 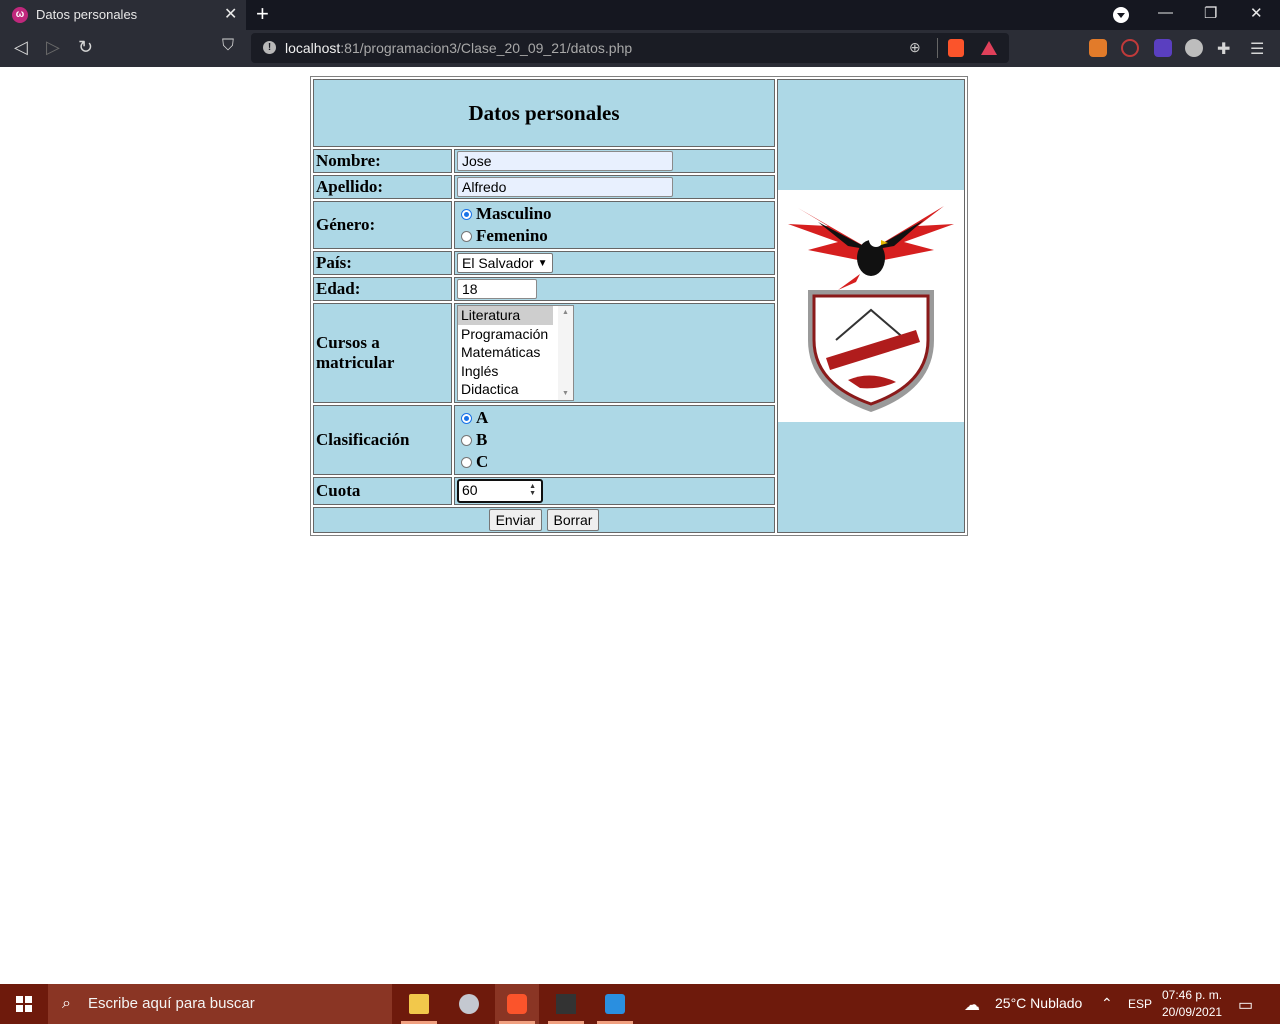 I want to click on search-icon: ⌕, so click(x=66, y=1003).